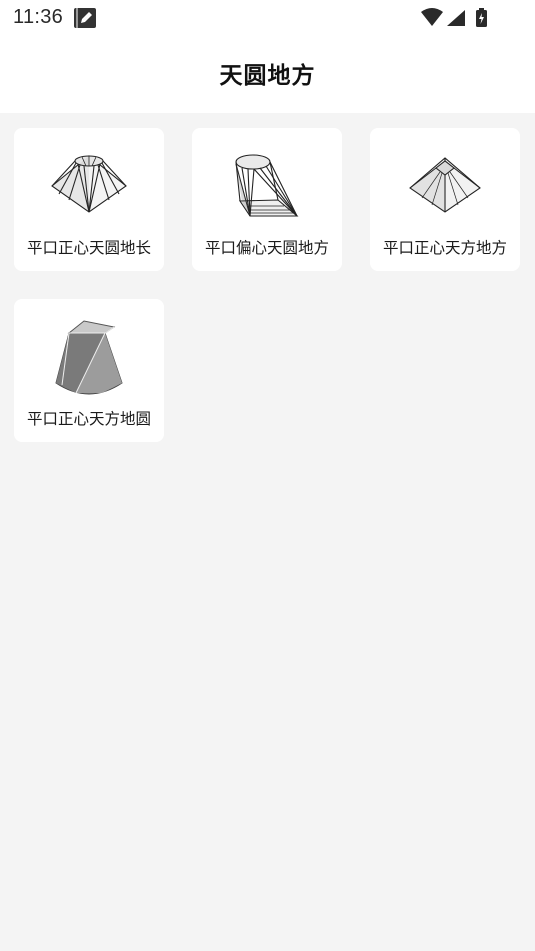  What do you see at coordinates (88, 248) in the screenshot?
I see `grid-item-label: 平口正心天圆地长` at bounding box center [88, 248].